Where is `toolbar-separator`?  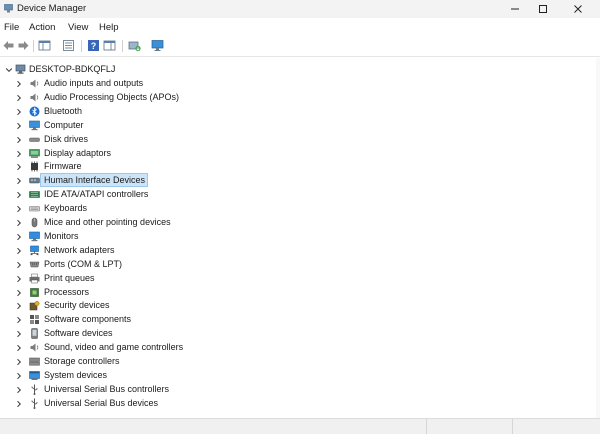 toolbar-separator is located at coordinates (81, 46).